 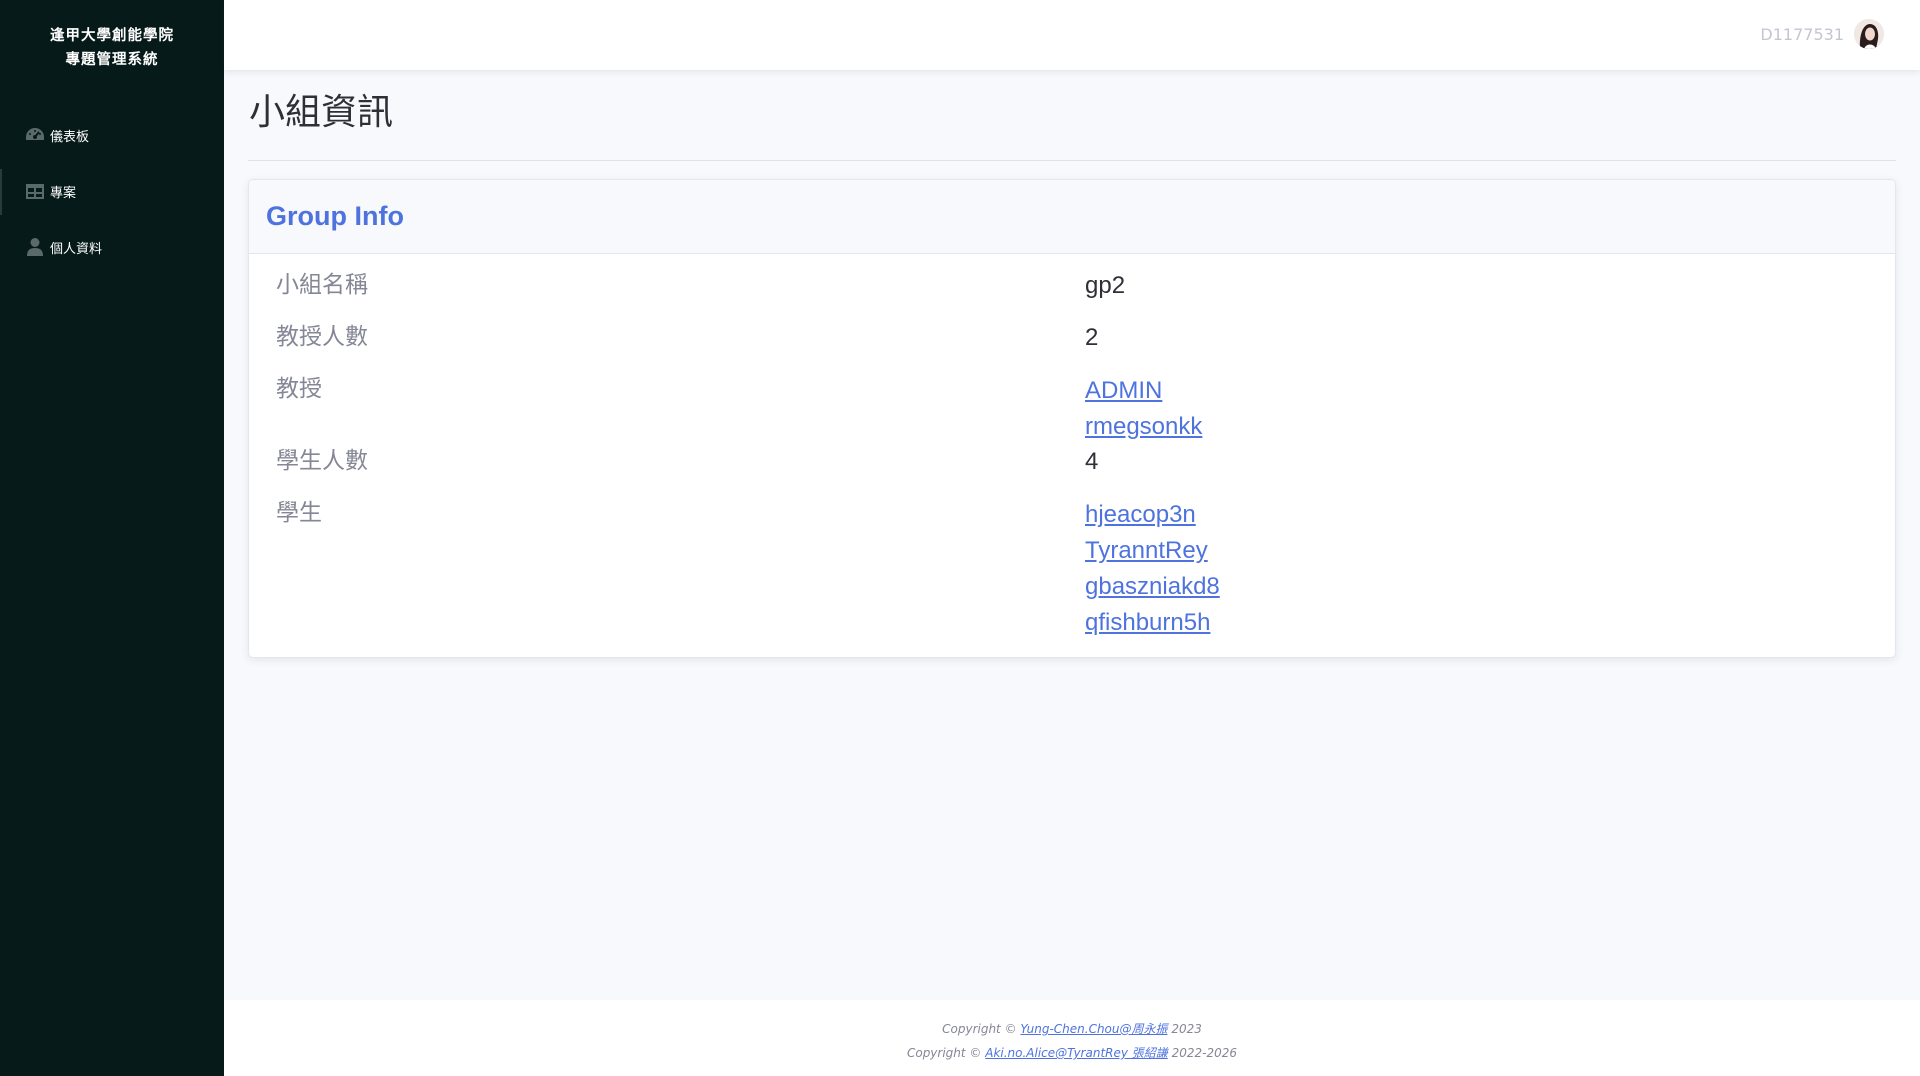 I want to click on user-icon, so click(x=35, y=247).